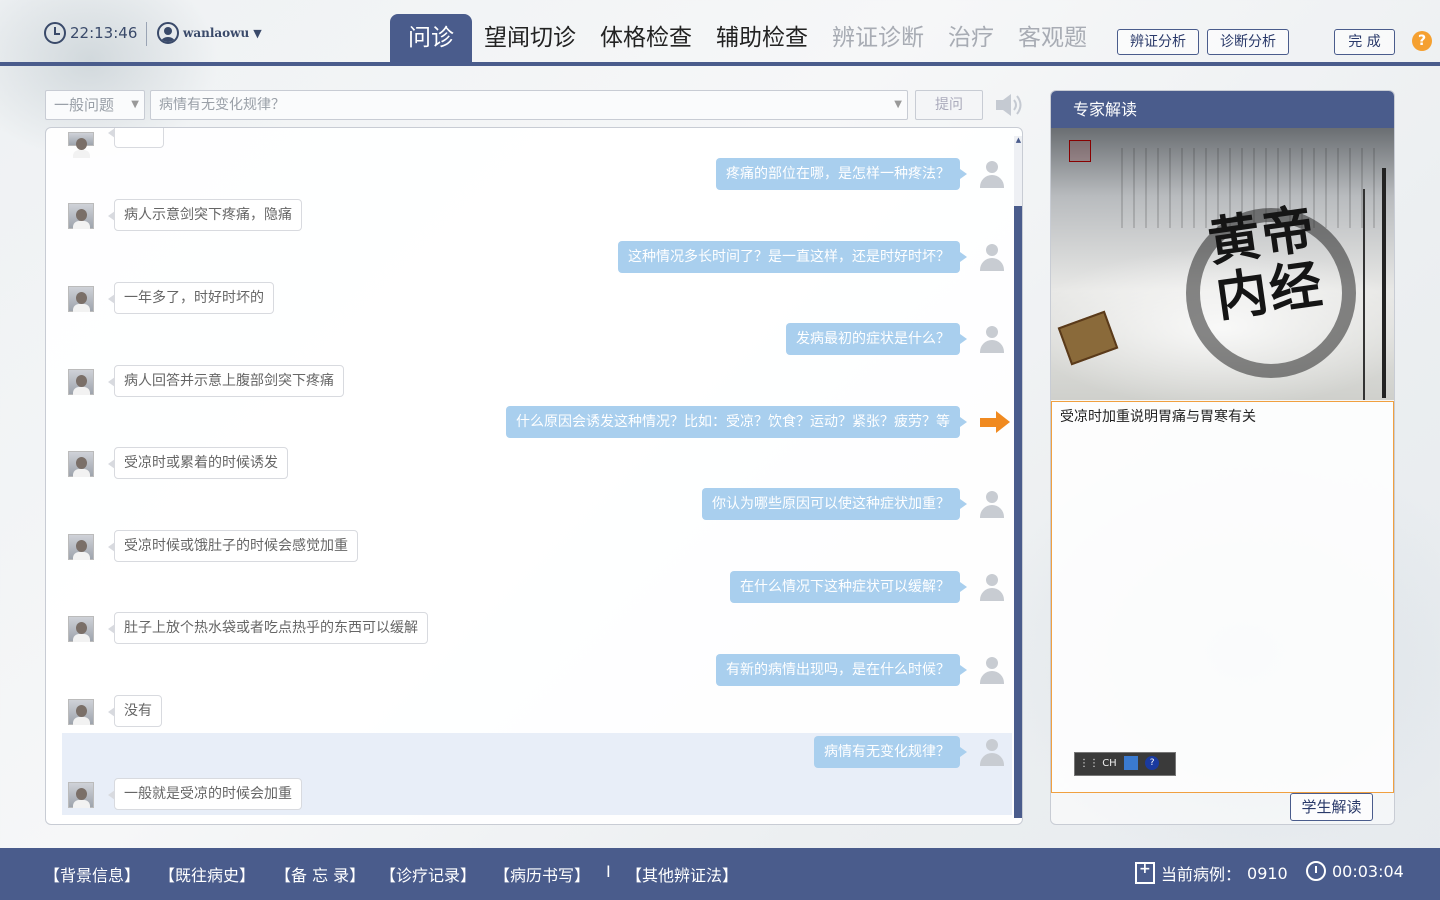 Image resolution: width=1440 pixels, height=900 pixels. Describe the element at coordinates (971, 38) in the screenshot. I see `tab-treatment: 治疗` at that location.